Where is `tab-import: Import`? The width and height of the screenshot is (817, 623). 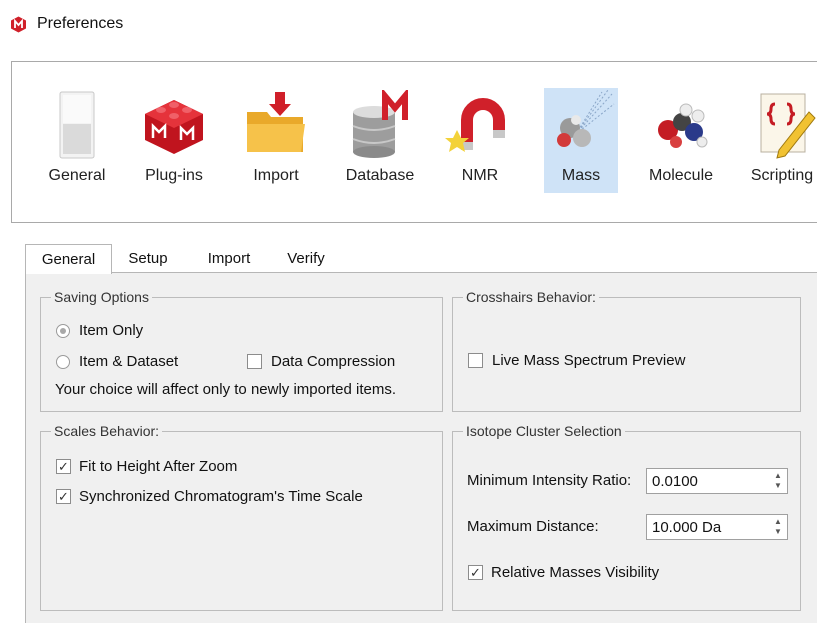 tab-import: Import is located at coordinates (229, 260).